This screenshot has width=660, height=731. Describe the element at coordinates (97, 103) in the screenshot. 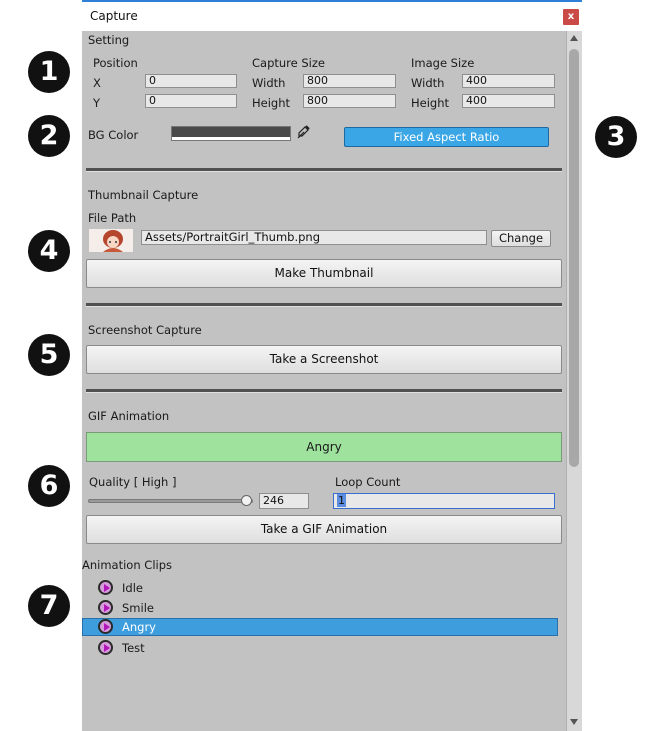

I see `position-y-label: Y` at that location.